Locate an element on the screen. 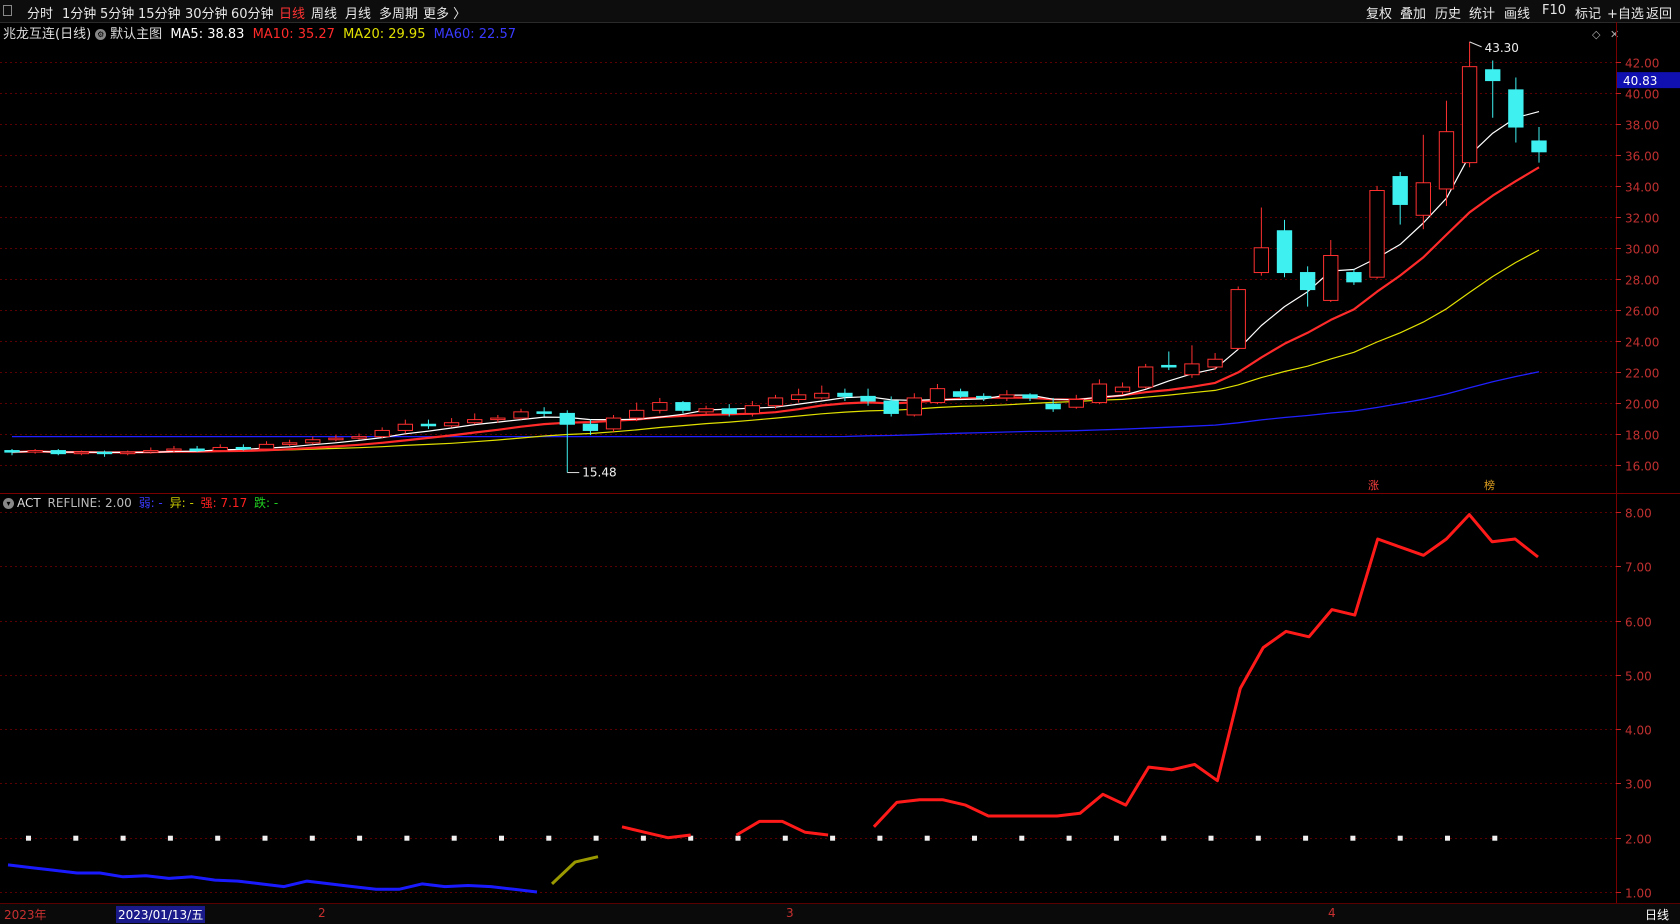  price-tick-label: 26.00 is located at coordinates (1642, 312).